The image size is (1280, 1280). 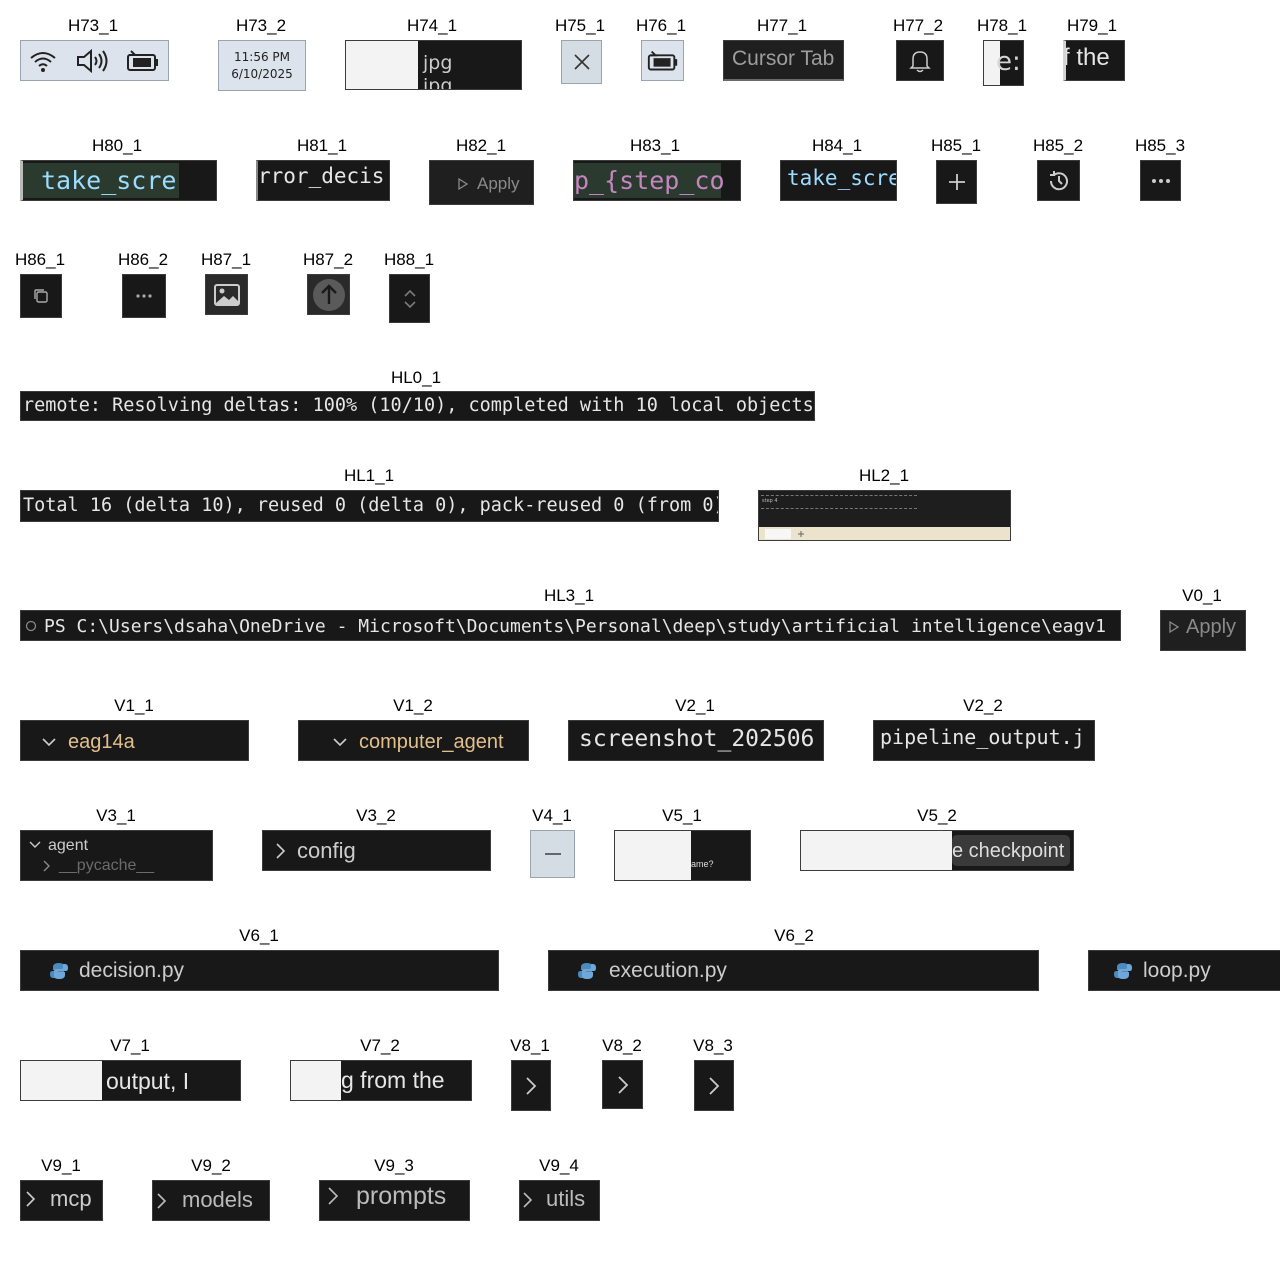 What do you see at coordinates (778, 534) in the screenshot?
I see `thumbnail-tab` at bounding box center [778, 534].